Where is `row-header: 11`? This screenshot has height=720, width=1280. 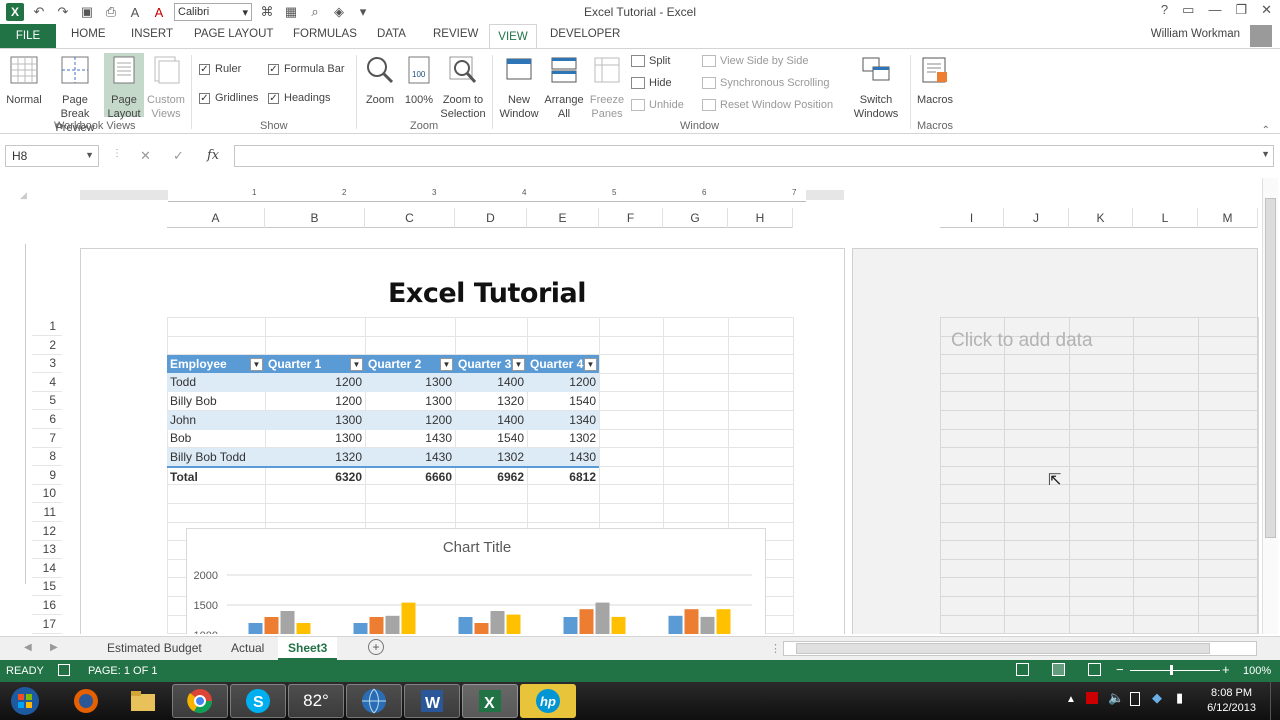
row-header: 11 is located at coordinates (47, 512).